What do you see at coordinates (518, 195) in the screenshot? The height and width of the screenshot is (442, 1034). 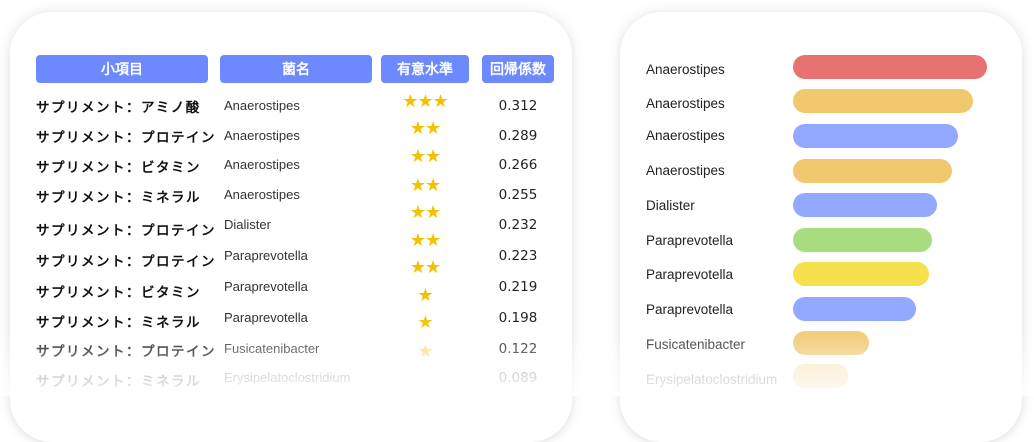 I see `row-coefficient: 0.255` at bounding box center [518, 195].